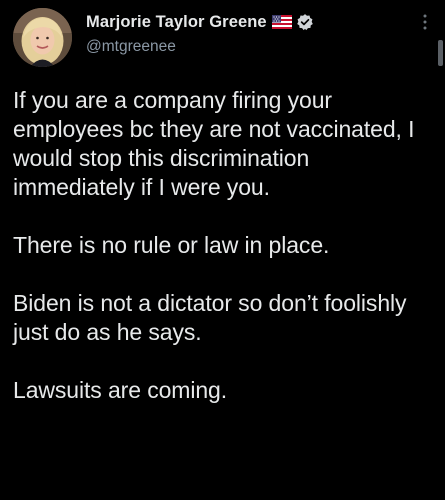 The image size is (445, 500). I want to click on author-name-row: Marjorie Taylor Greene, so click(200, 22).